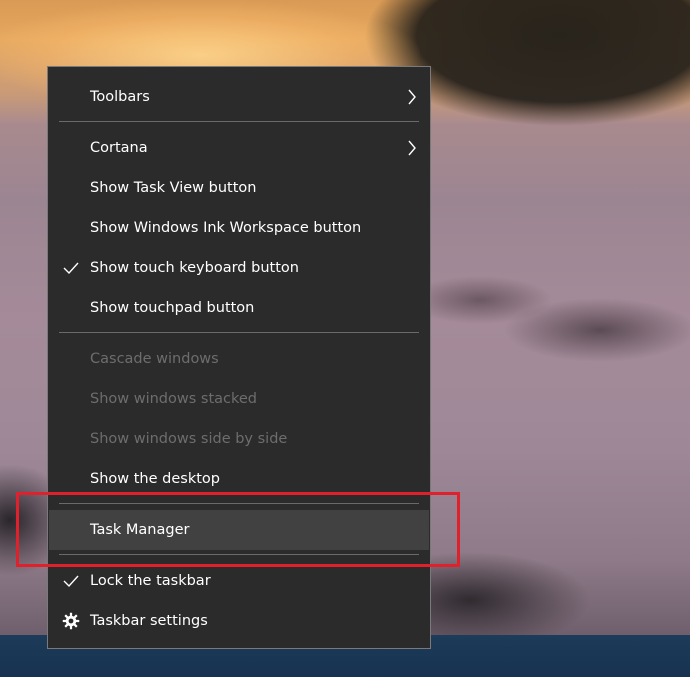  Describe the element at coordinates (239, 621) in the screenshot. I see `menu-item-taskbar-settings: Taskbar settings` at that location.